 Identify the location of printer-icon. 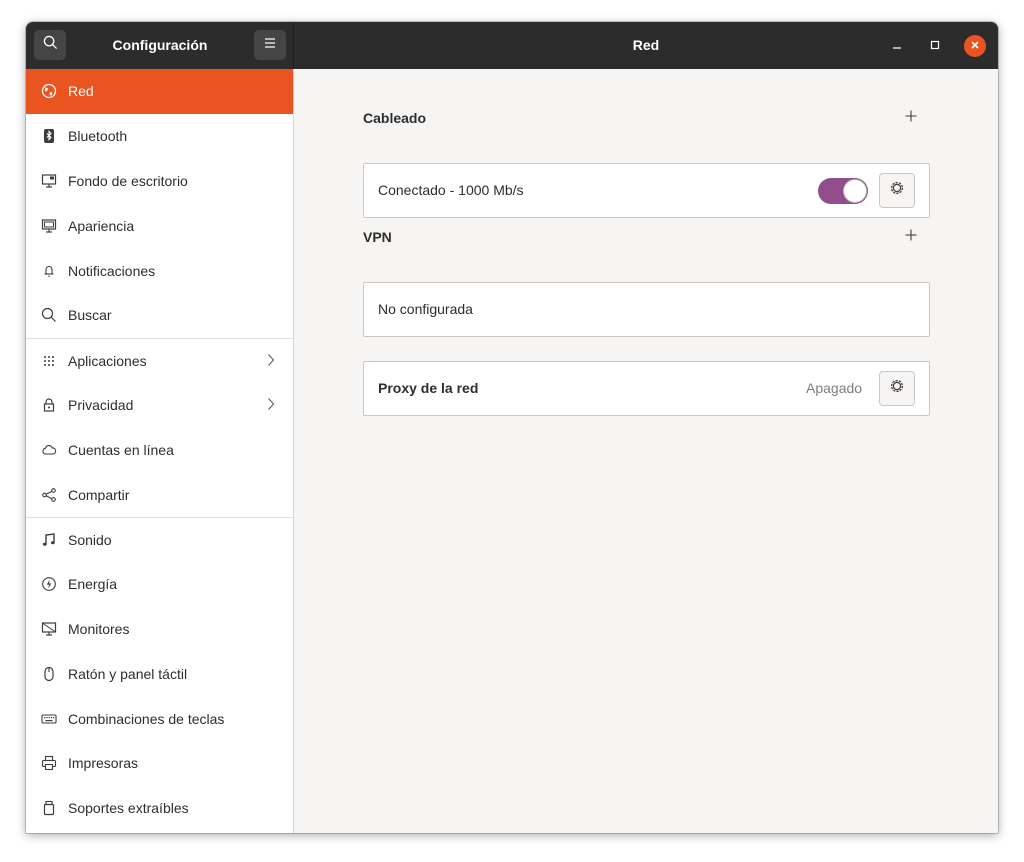
(49, 763).